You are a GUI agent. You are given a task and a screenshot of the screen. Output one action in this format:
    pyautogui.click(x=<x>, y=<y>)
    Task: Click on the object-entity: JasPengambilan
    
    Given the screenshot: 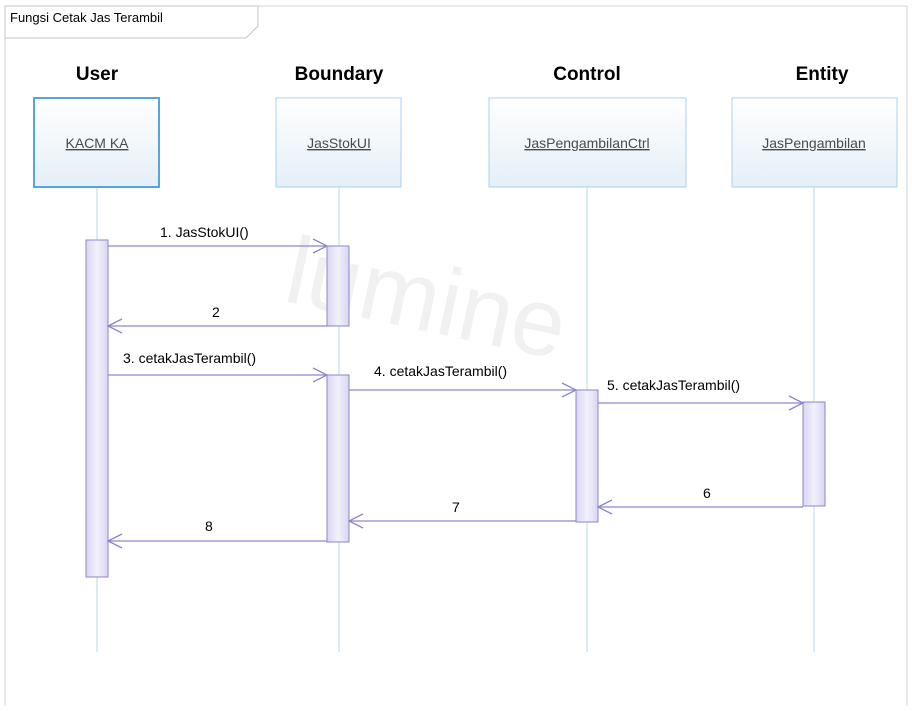 What is the action you would take?
    pyautogui.click(x=814, y=142)
    